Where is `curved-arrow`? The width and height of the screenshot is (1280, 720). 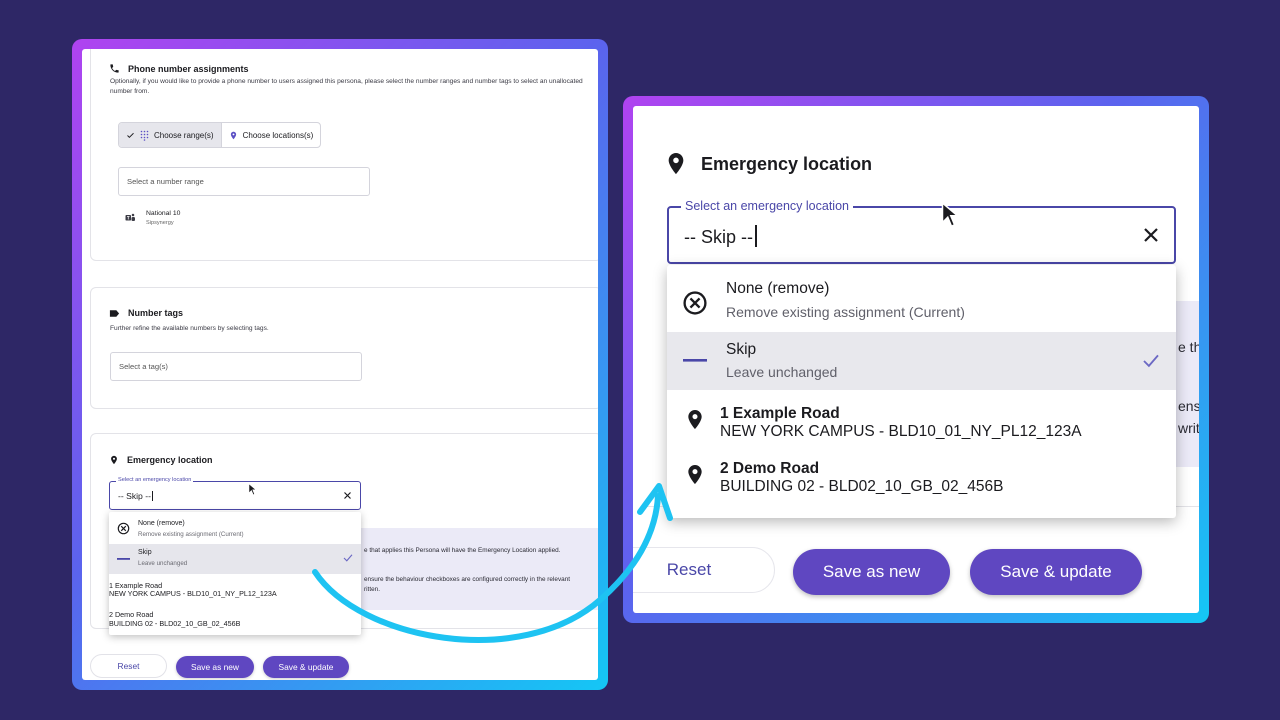
curved-arrow is located at coordinates (492, 563).